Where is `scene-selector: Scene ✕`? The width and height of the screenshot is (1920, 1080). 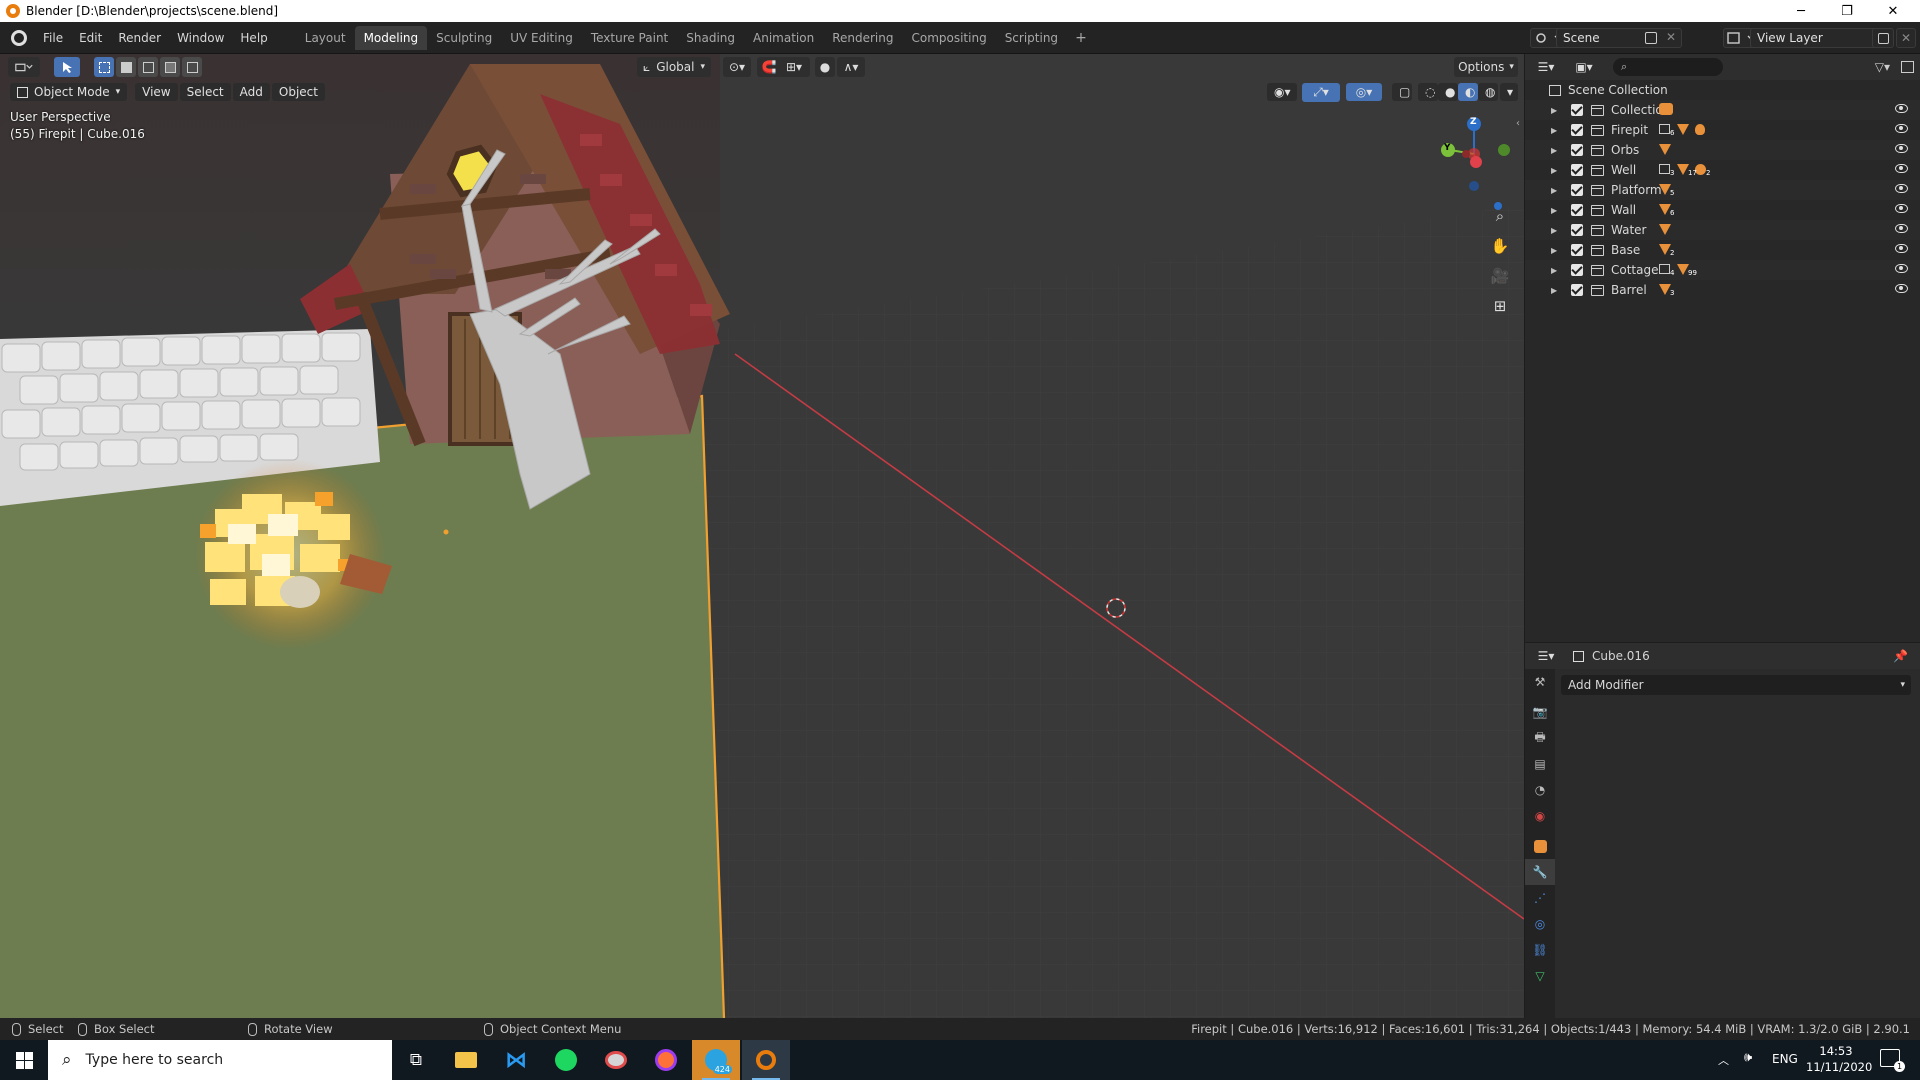
scene-selector: Scene ✕ is located at coordinates (1619, 38).